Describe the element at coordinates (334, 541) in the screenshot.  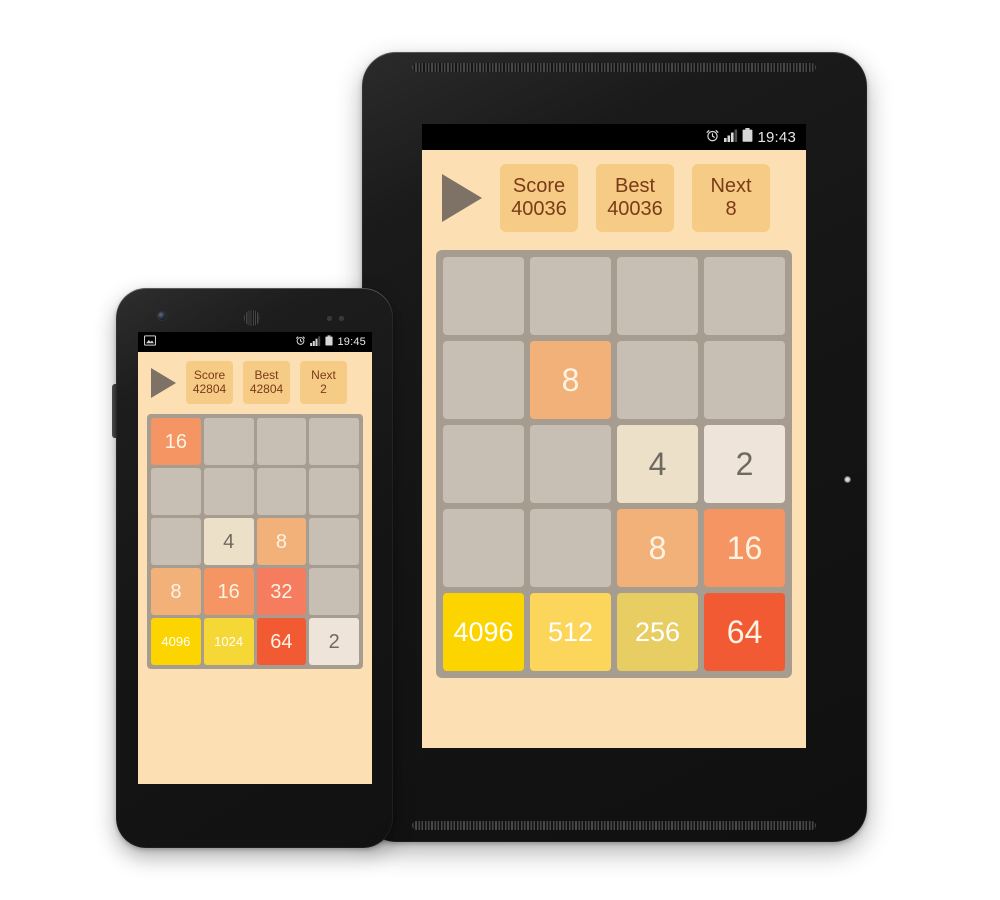
I see `empty-cell-r3-c4` at that location.